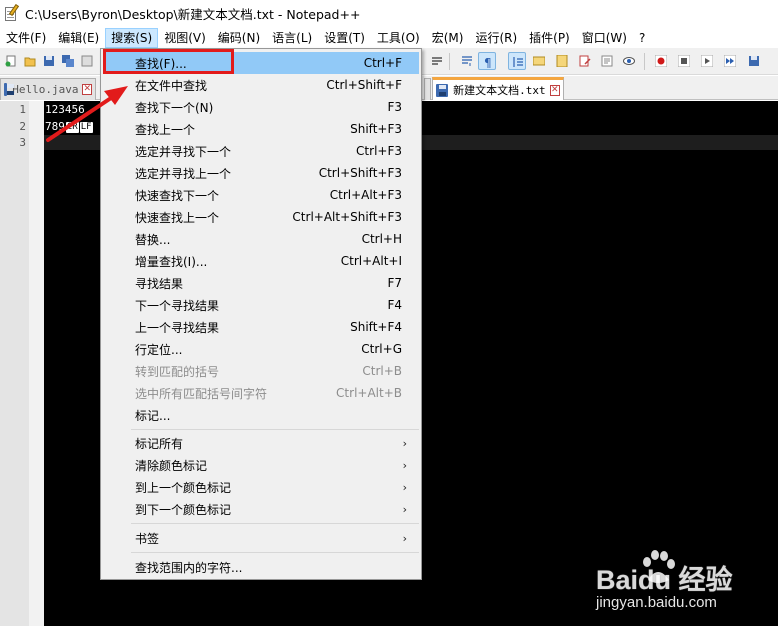 Image resolution: width=778 pixels, height=626 pixels. What do you see at coordinates (437, 61) in the screenshot?
I see `sync-scroll-icon` at bounding box center [437, 61].